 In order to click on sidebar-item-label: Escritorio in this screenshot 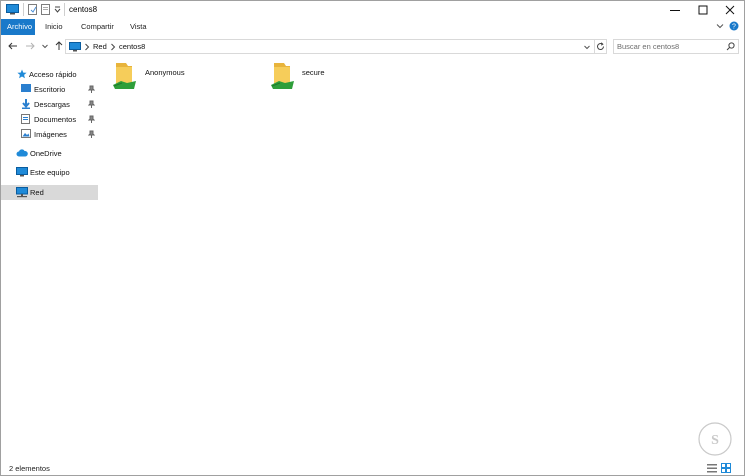, I will do `click(50, 89)`.